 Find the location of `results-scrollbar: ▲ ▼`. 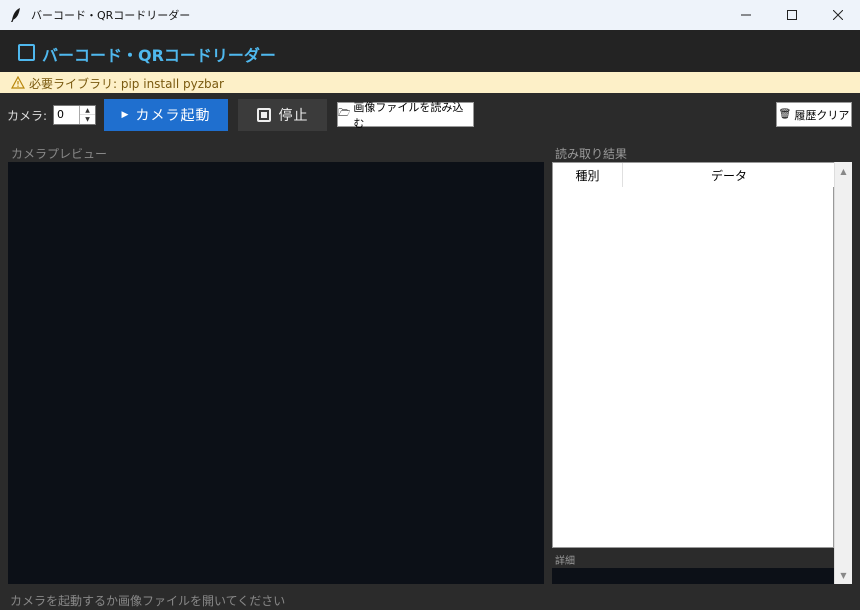

results-scrollbar: ▲ ▼ is located at coordinates (843, 373).